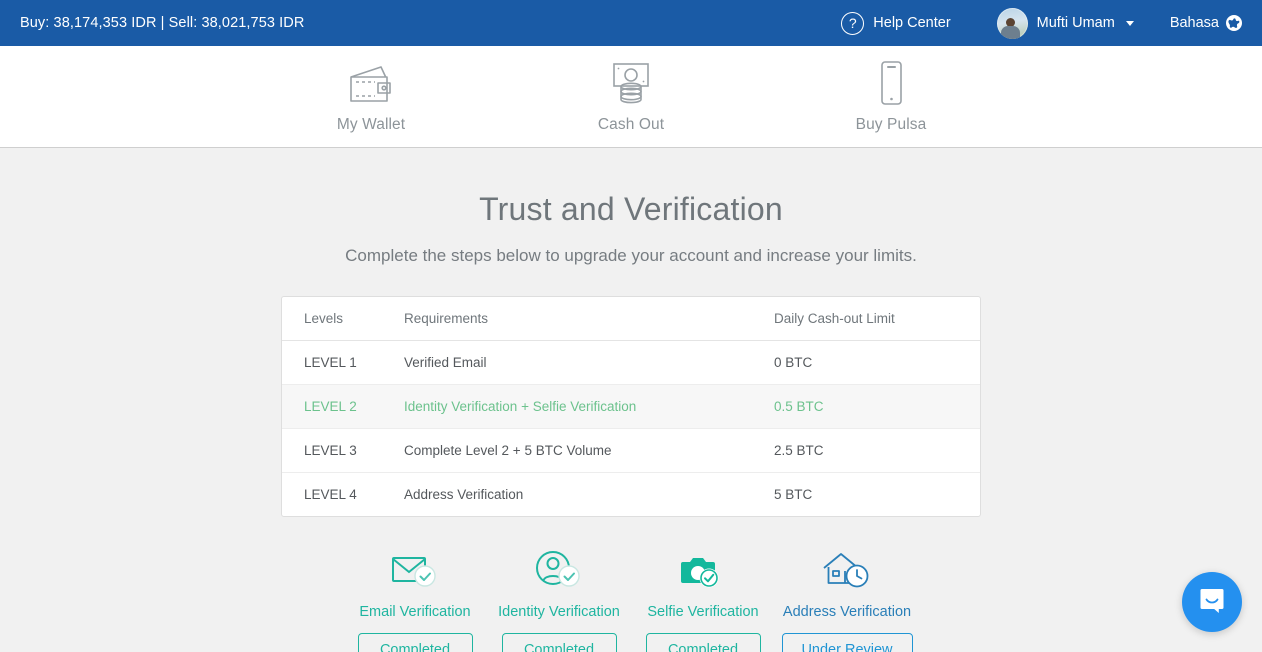  I want to click on table-header-row: Levels Requirements Daily Cash-out Limit, so click(631, 319).